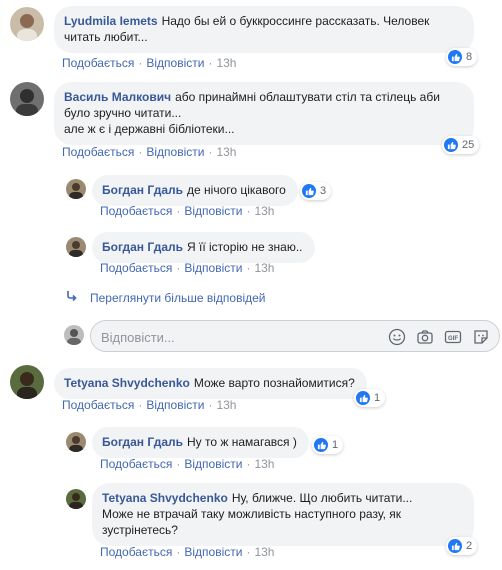  I want to click on reaction-count: 25, so click(461, 145).